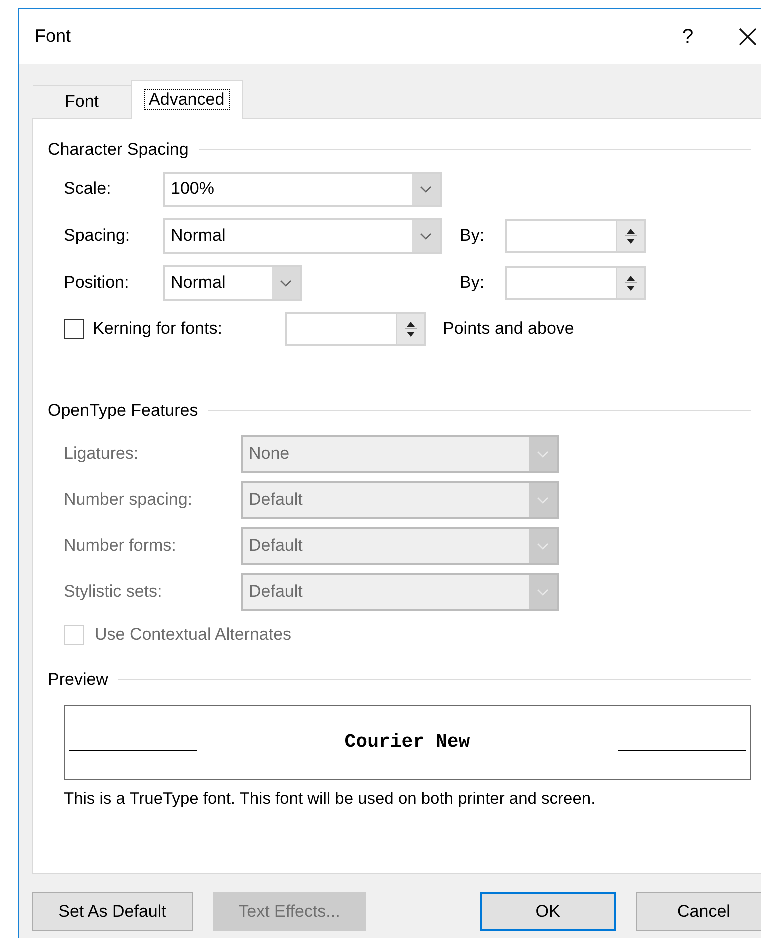 Image resolution: width=761 pixels, height=938 pixels. I want to click on dialog-button: Set As Default, so click(112, 911).